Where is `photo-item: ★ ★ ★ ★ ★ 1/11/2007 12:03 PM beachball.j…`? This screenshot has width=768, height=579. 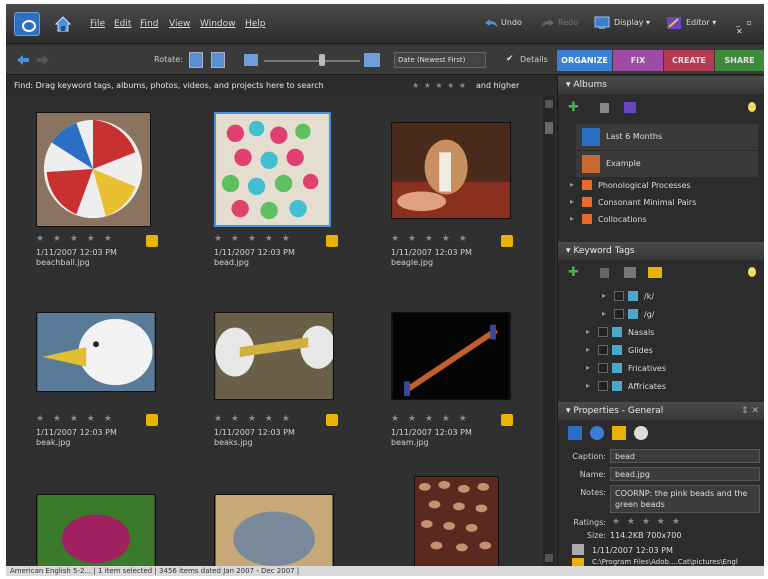 photo-item: ★ ★ ★ ★ ★ 1/11/2007 12:03 PM beachball.j… is located at coordinates (101, 187).